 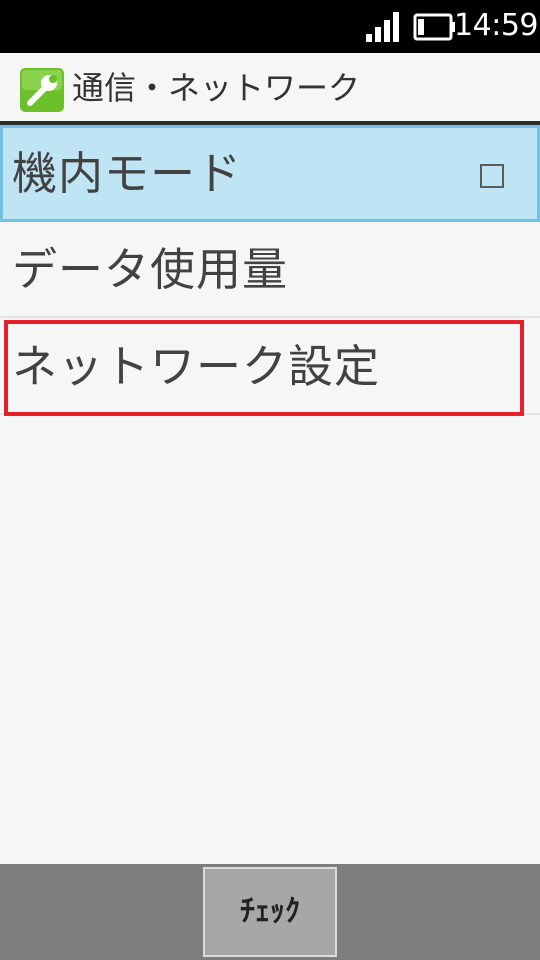 I want to click on battery-icon, so click(x=434, y=27).